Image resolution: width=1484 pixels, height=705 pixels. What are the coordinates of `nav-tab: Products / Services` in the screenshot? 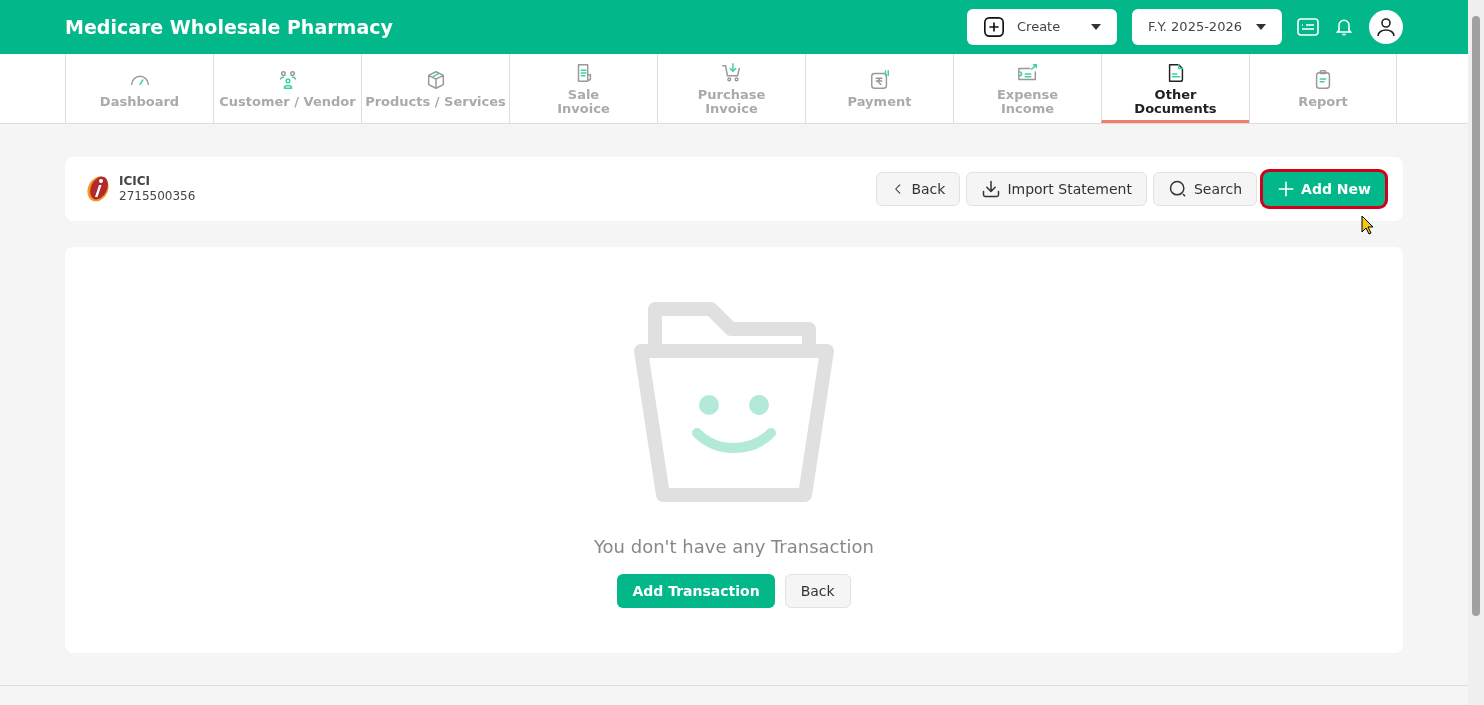 It's located at (435, 88).